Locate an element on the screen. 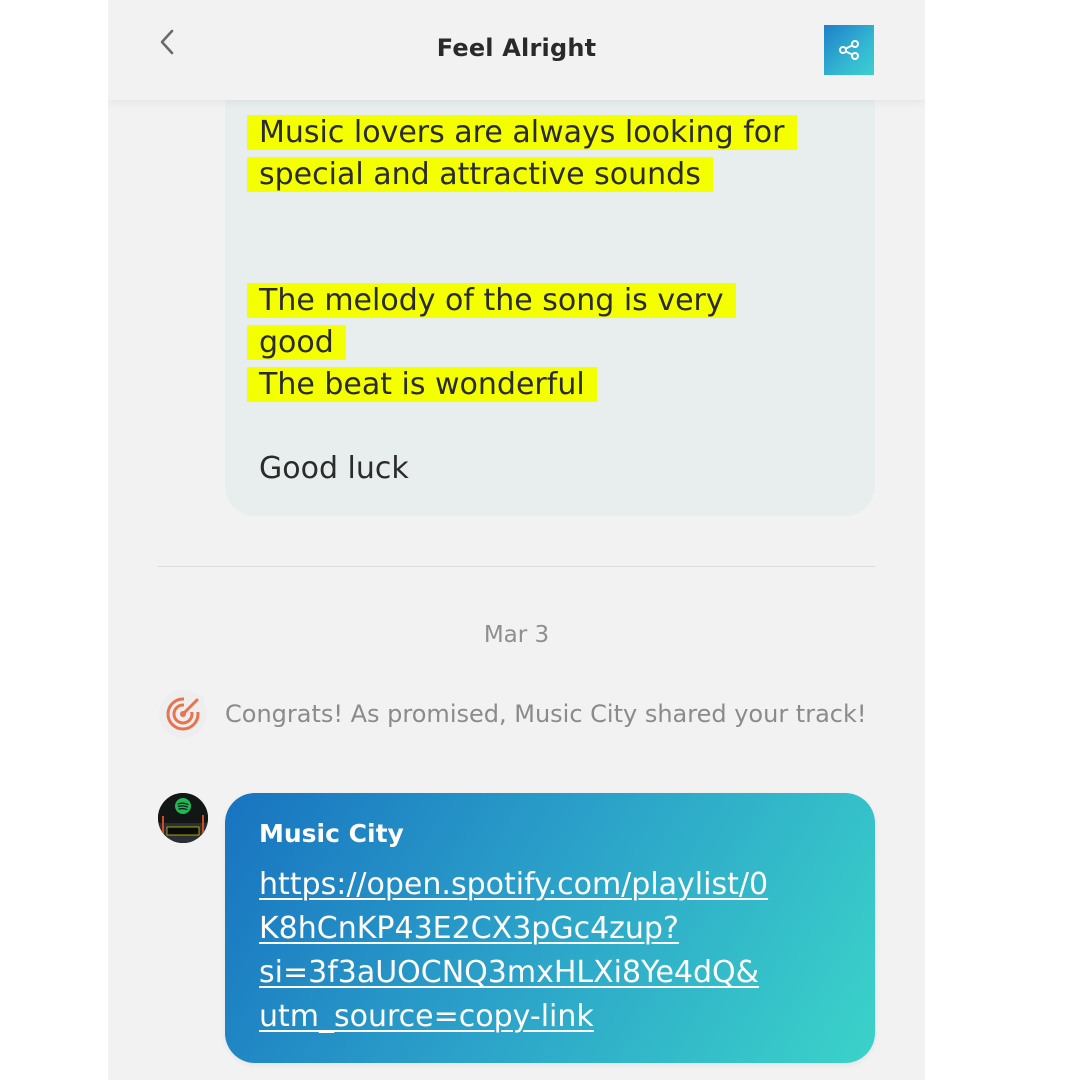 The image size is (1080, 1080). share-button is located at coordinates (849, 50).